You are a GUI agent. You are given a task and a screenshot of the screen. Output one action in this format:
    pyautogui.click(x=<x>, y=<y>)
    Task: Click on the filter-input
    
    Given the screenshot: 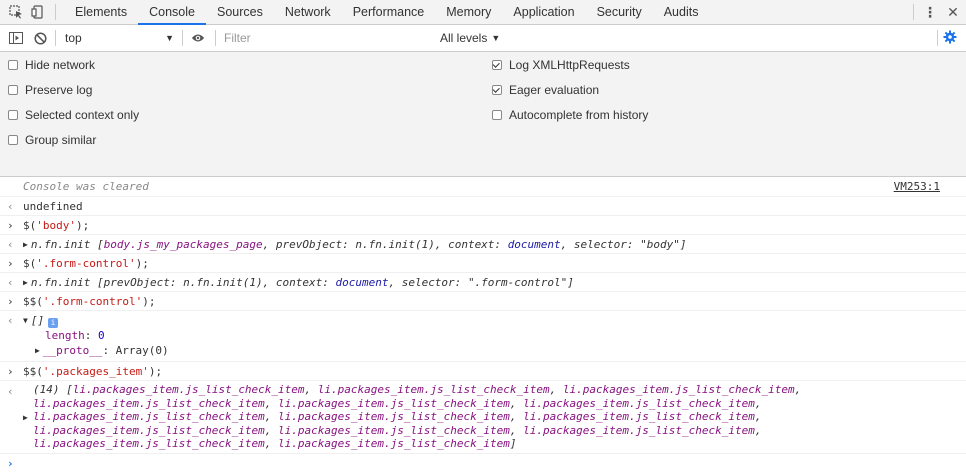 What is the action you would take?
    pyautogui.click(x=328, y=38)
    